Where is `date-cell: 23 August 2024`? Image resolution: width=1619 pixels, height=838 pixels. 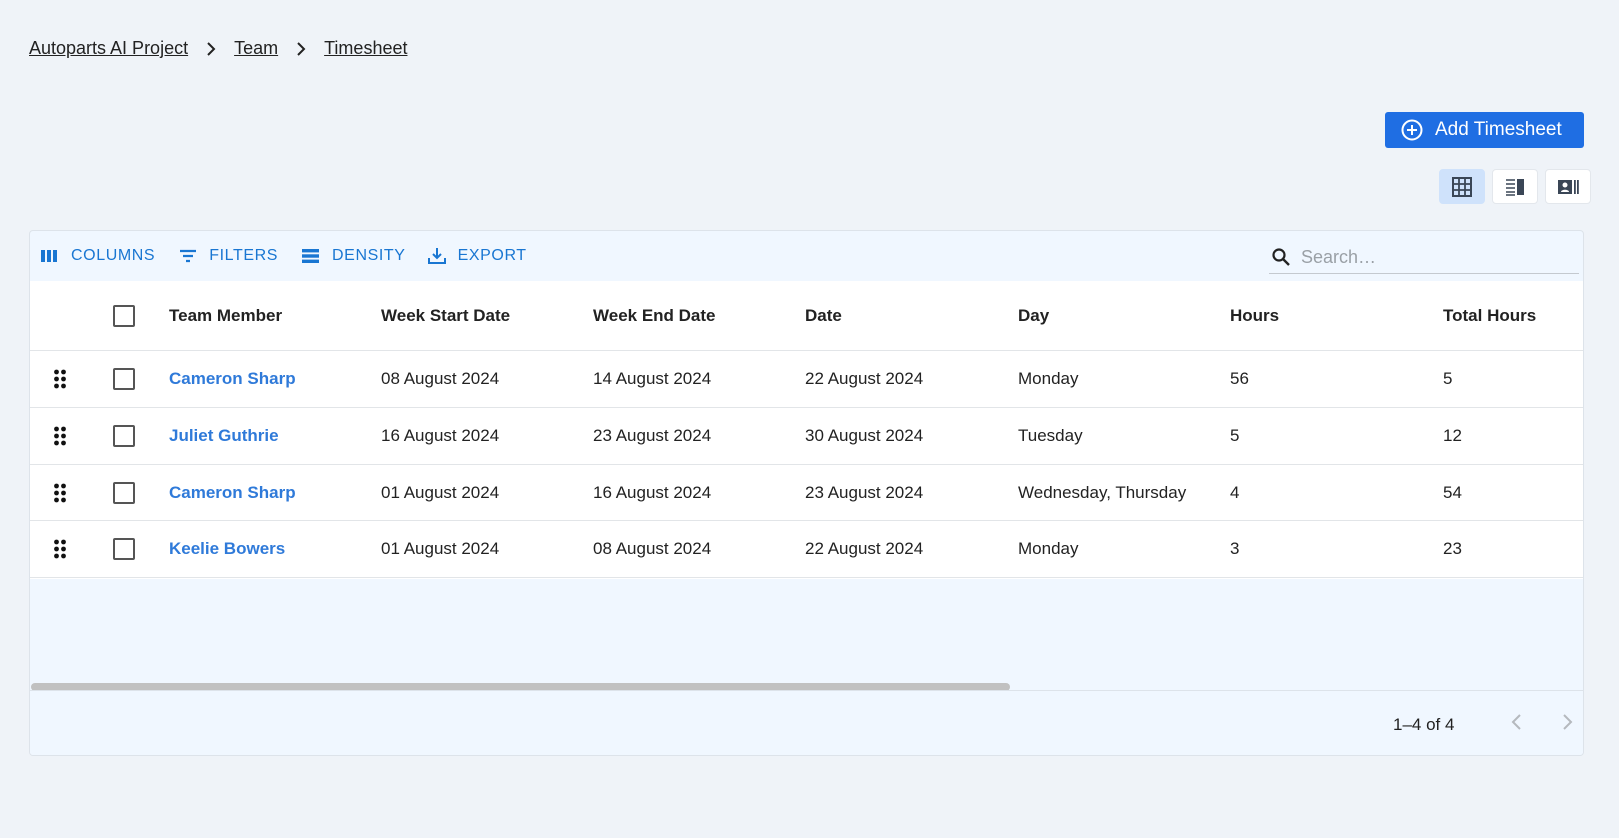
date-cell: 23 August 2024 is located at coordinates (864, 492).